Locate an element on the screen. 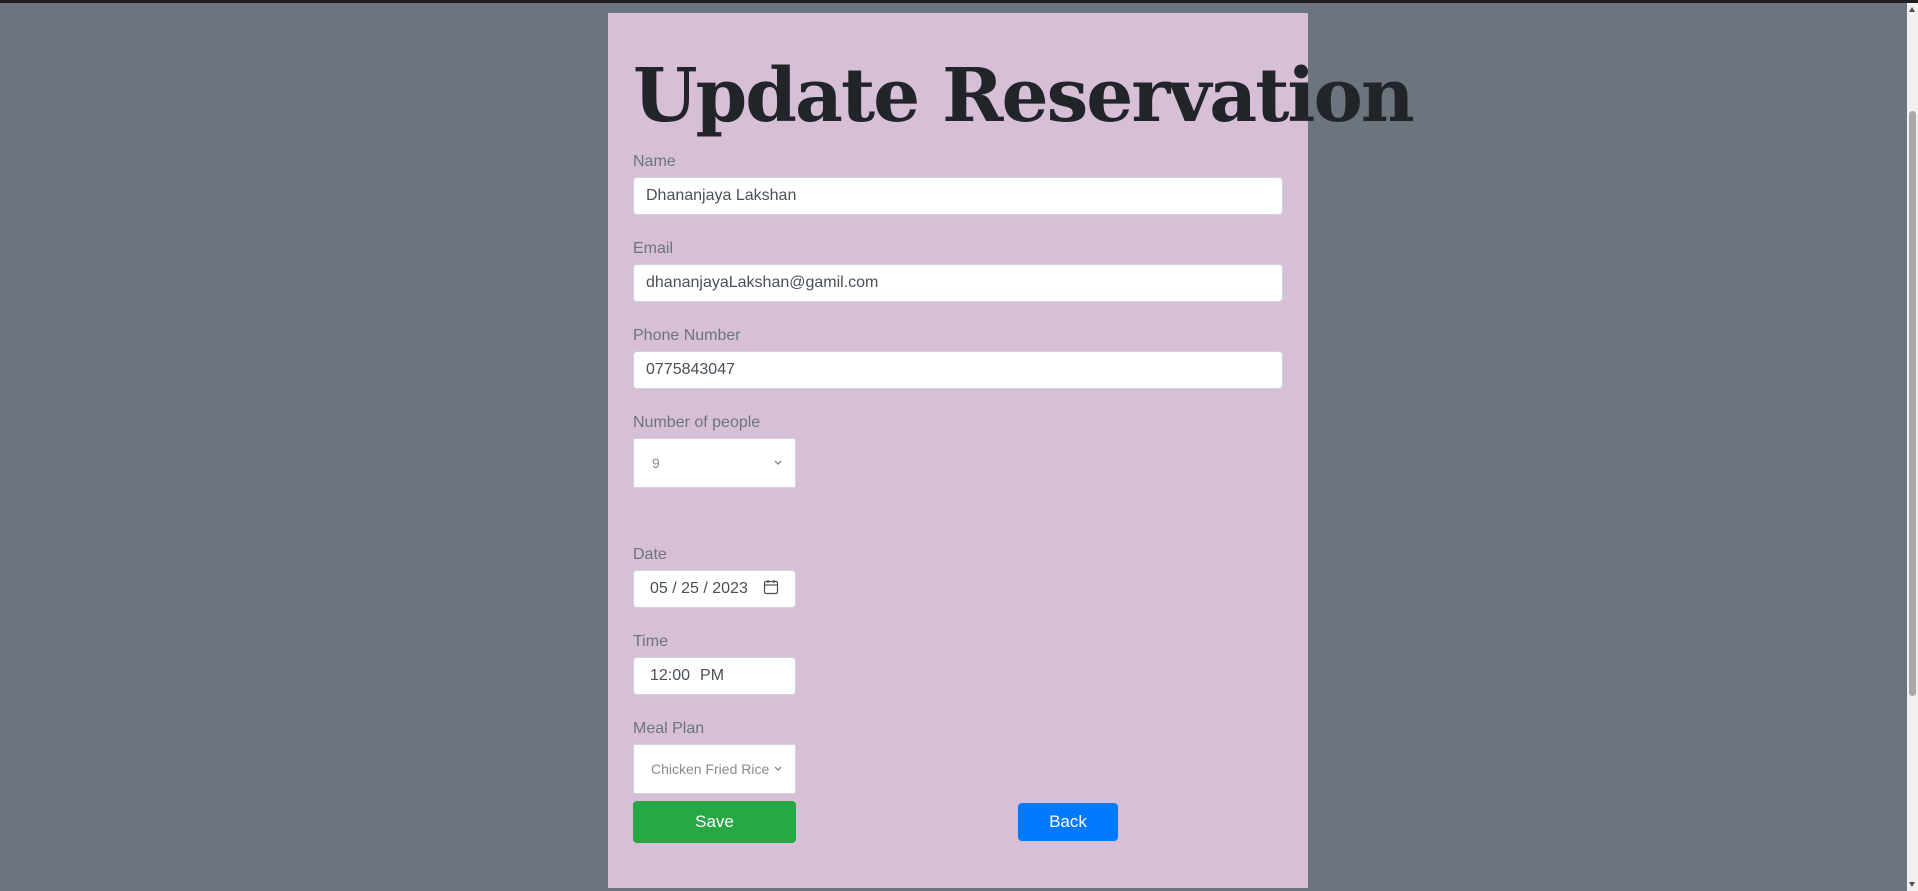 The image size is (1918, 891). date-field-group: Date 05 / 25 / 2023 is located at coordinates (714, 577).